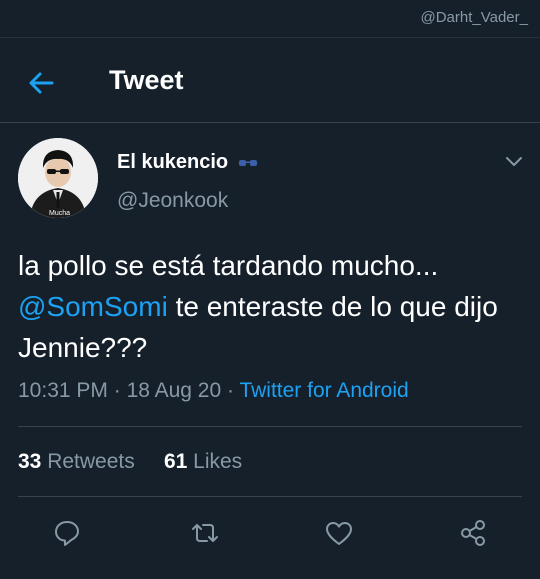  I want to click on retweets-stat: 33 Retweets, so click(76, 461).